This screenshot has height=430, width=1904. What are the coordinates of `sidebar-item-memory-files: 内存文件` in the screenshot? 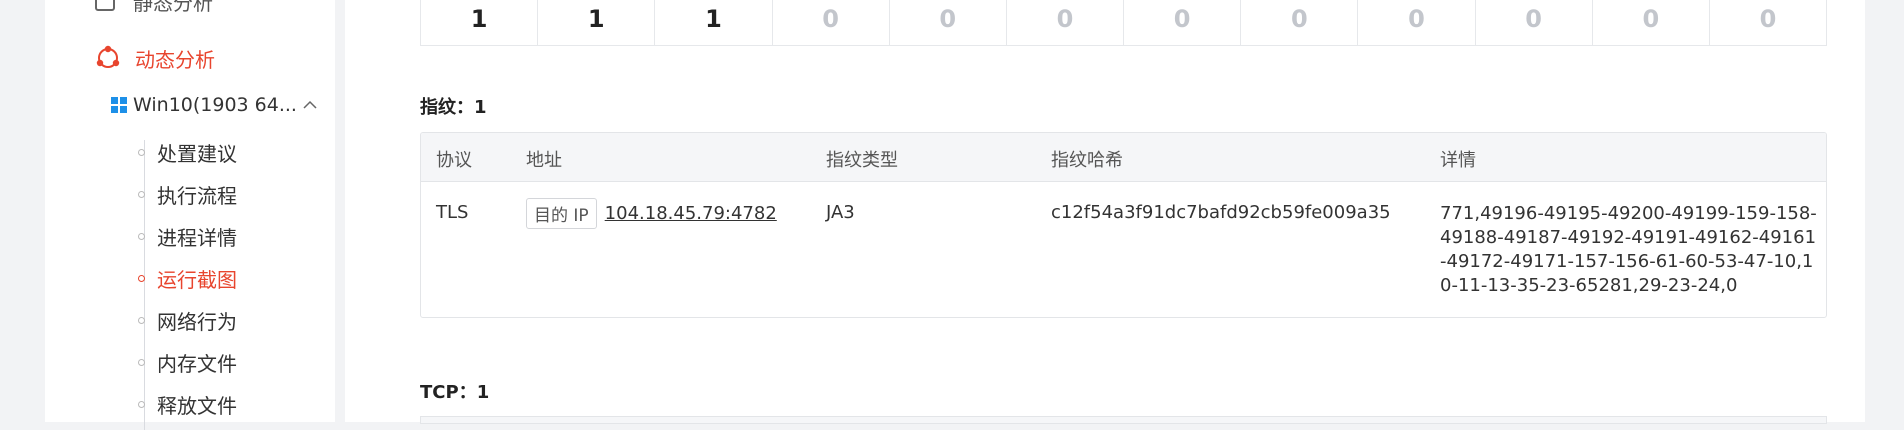 It's located at (187, 362).